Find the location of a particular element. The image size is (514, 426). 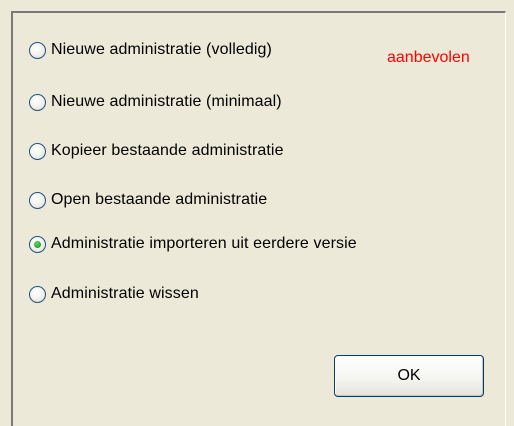

radio-button-open-existing is located at coordinates (37, 200).